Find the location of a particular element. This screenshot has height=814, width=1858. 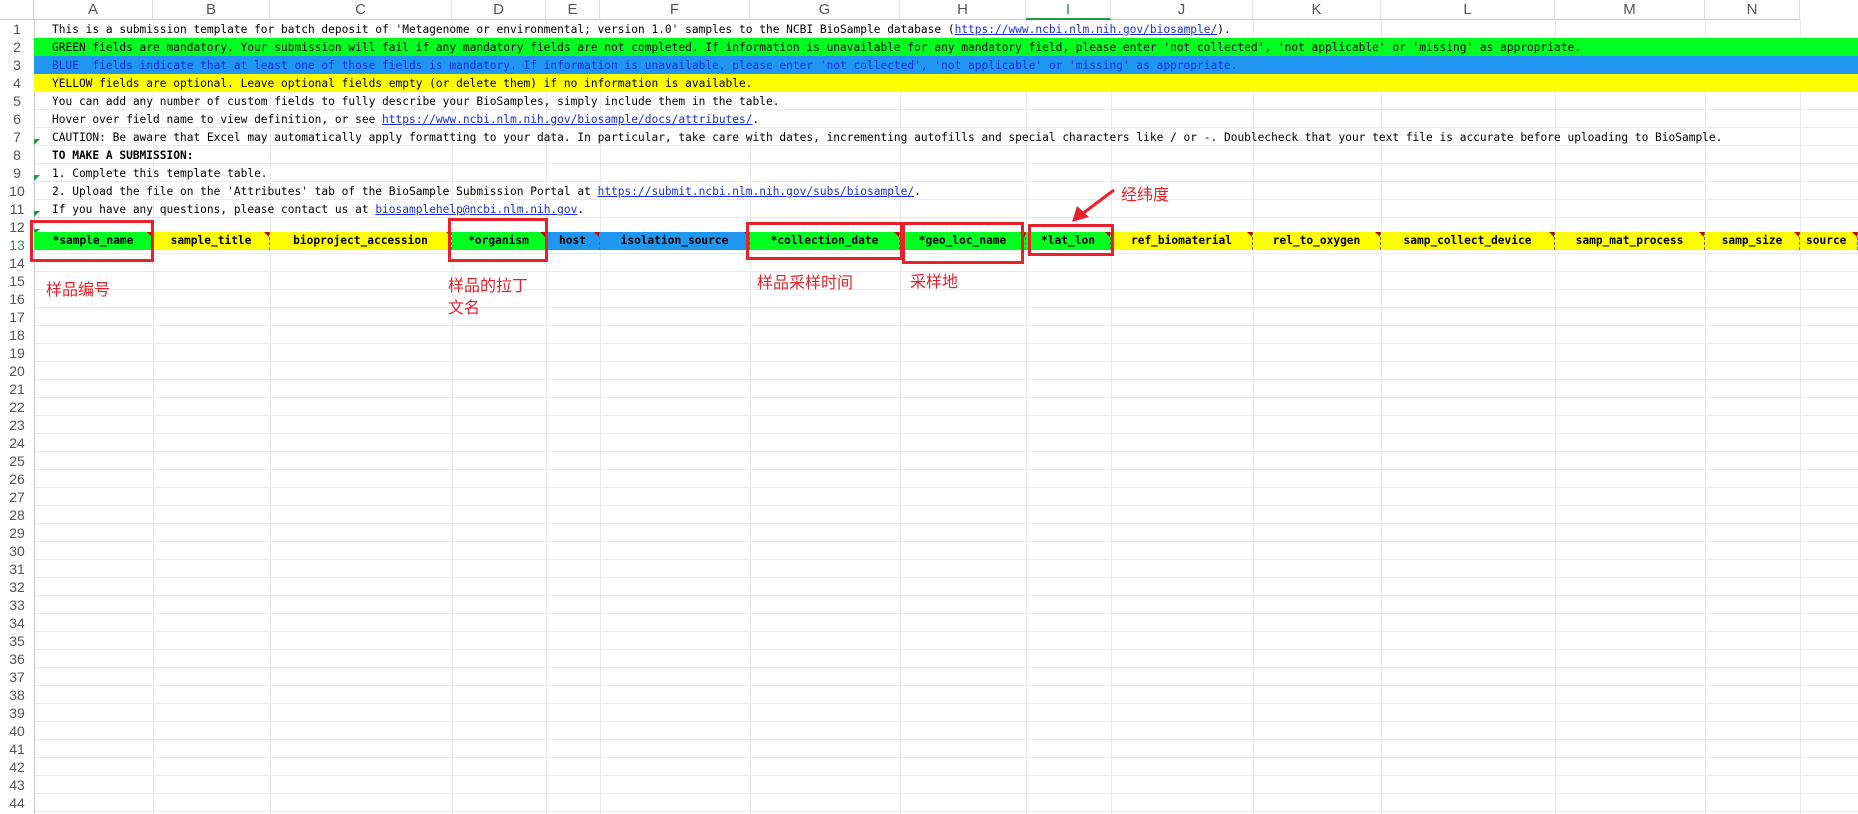

column-header-c: C is located at coordinates (361, 10).